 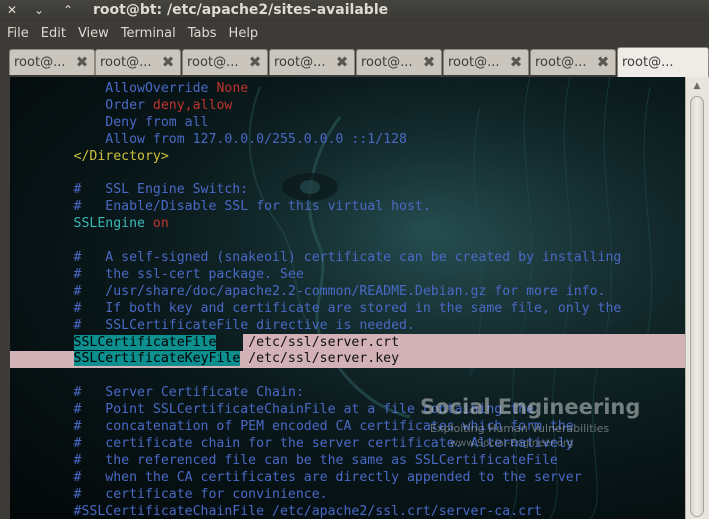 I want to click on terminal-text-segment: </Directory>, so click(x=89, y=156).